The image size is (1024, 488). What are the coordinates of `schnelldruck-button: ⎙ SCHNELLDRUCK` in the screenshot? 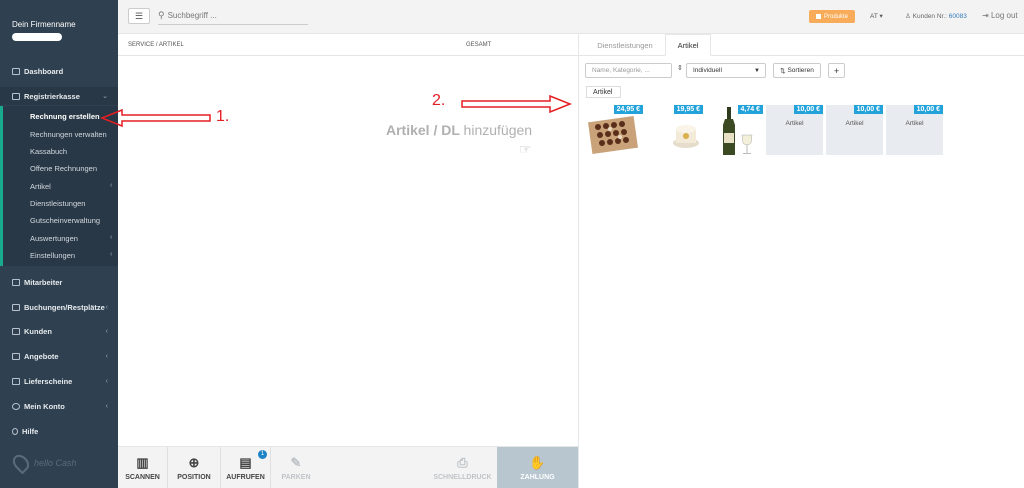 It's located at (462, 467).